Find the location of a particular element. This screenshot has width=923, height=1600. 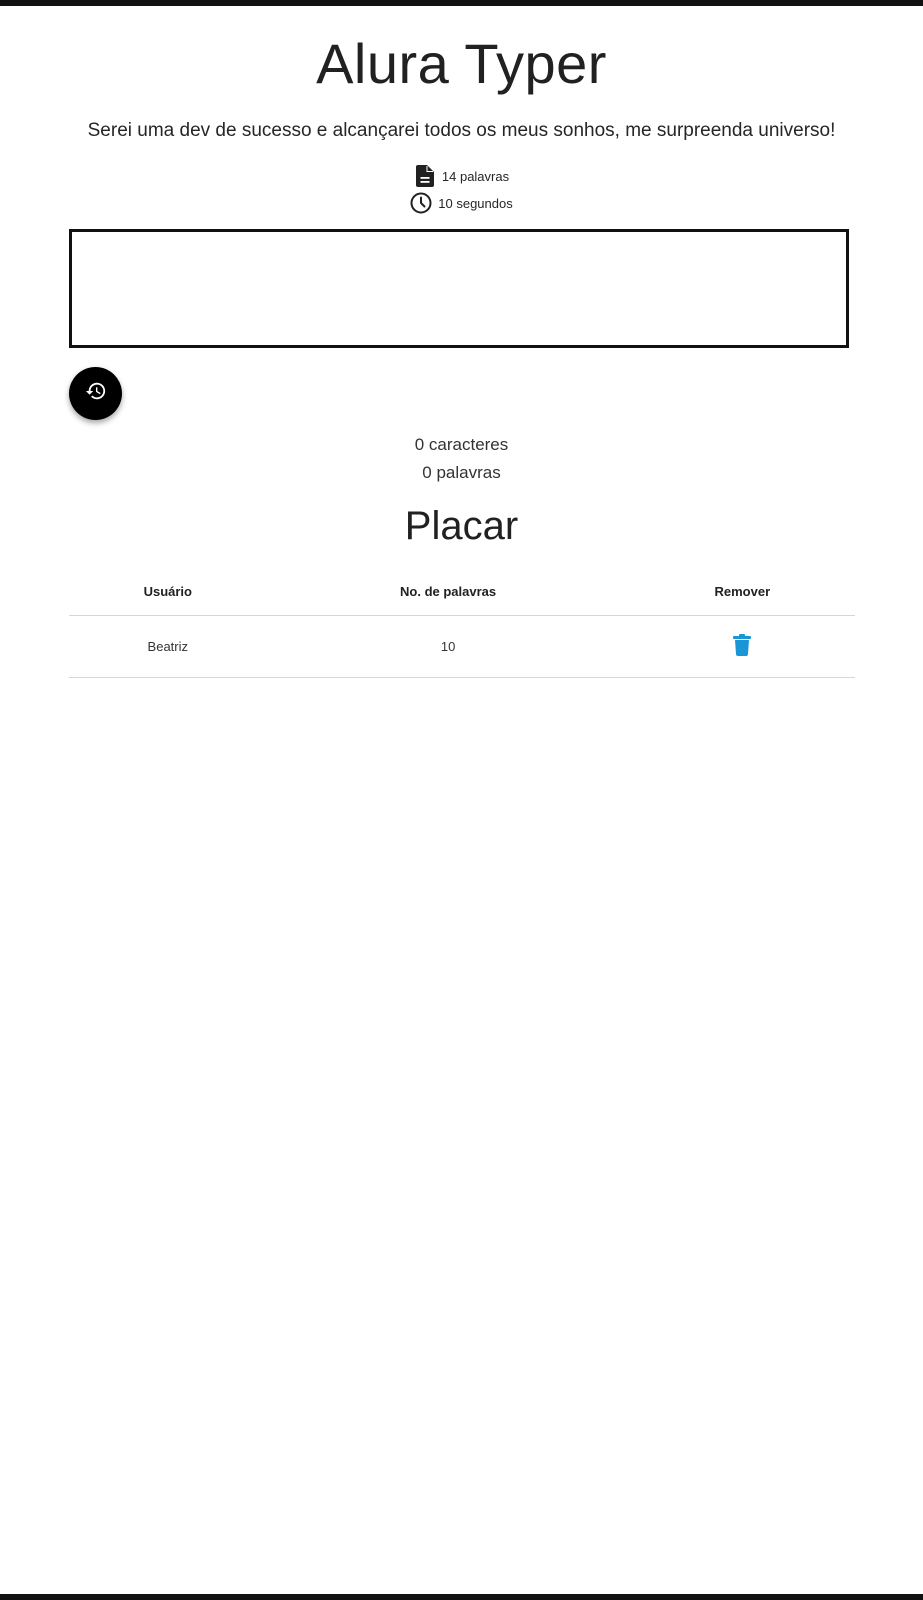

row-remove-cell is located at coordinates (742, 646).